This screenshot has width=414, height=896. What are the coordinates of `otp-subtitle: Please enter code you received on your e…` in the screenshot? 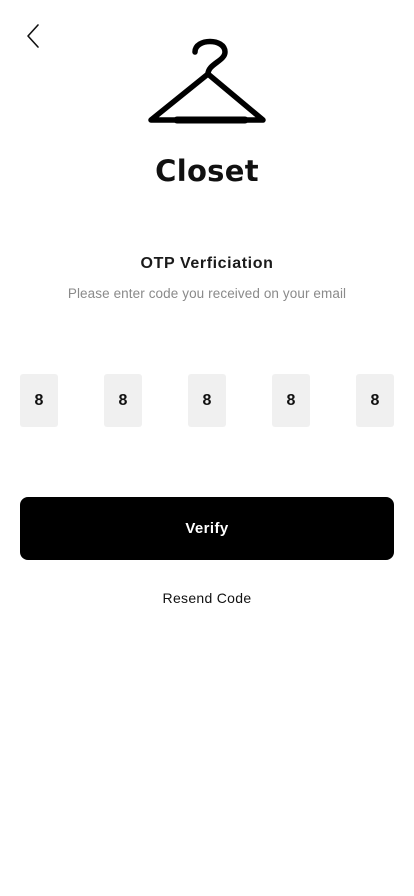 It's located at (207, 293).